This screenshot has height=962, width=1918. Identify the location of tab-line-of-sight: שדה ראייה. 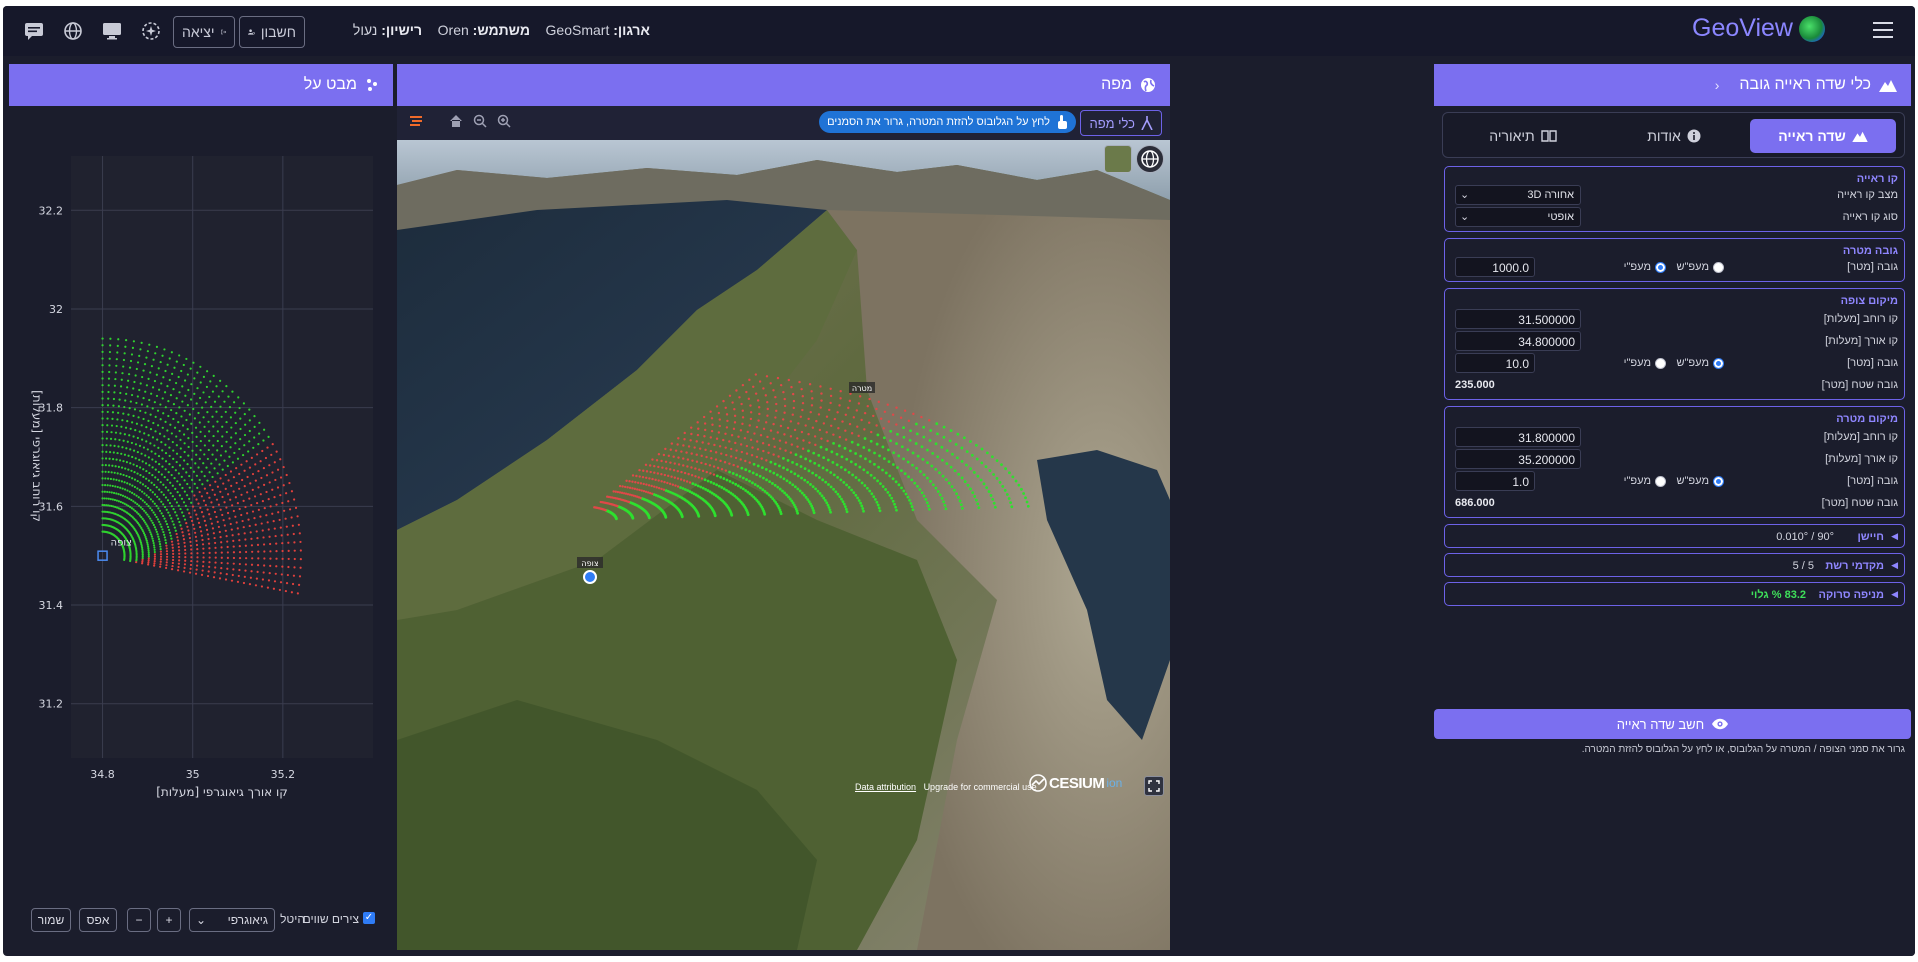
(1823, 136).